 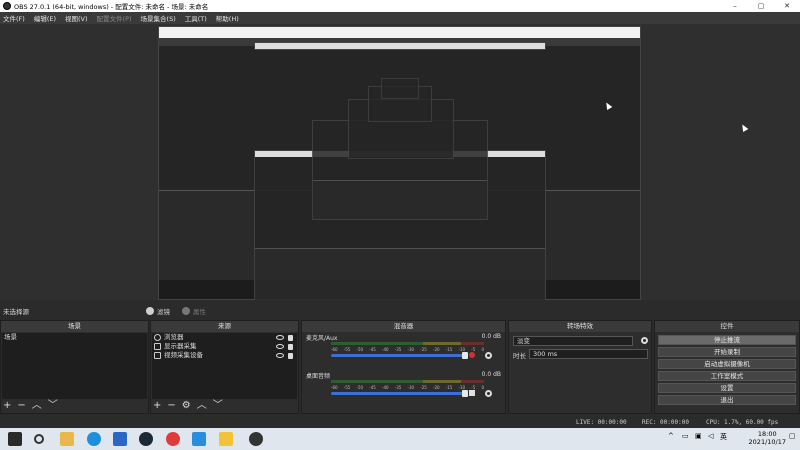 I want to click on sources-title: 来源, so click(x=224, y=326).